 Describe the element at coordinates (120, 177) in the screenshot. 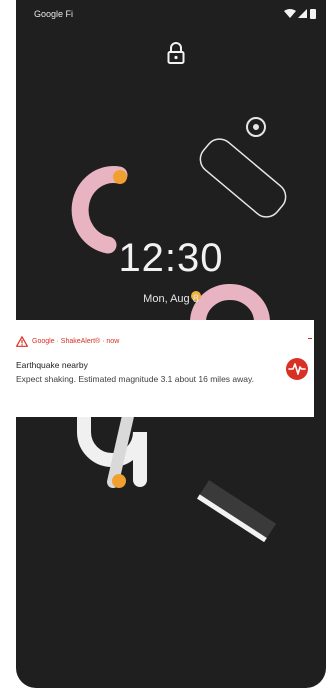

I see `orange-dot-shape` at that location.